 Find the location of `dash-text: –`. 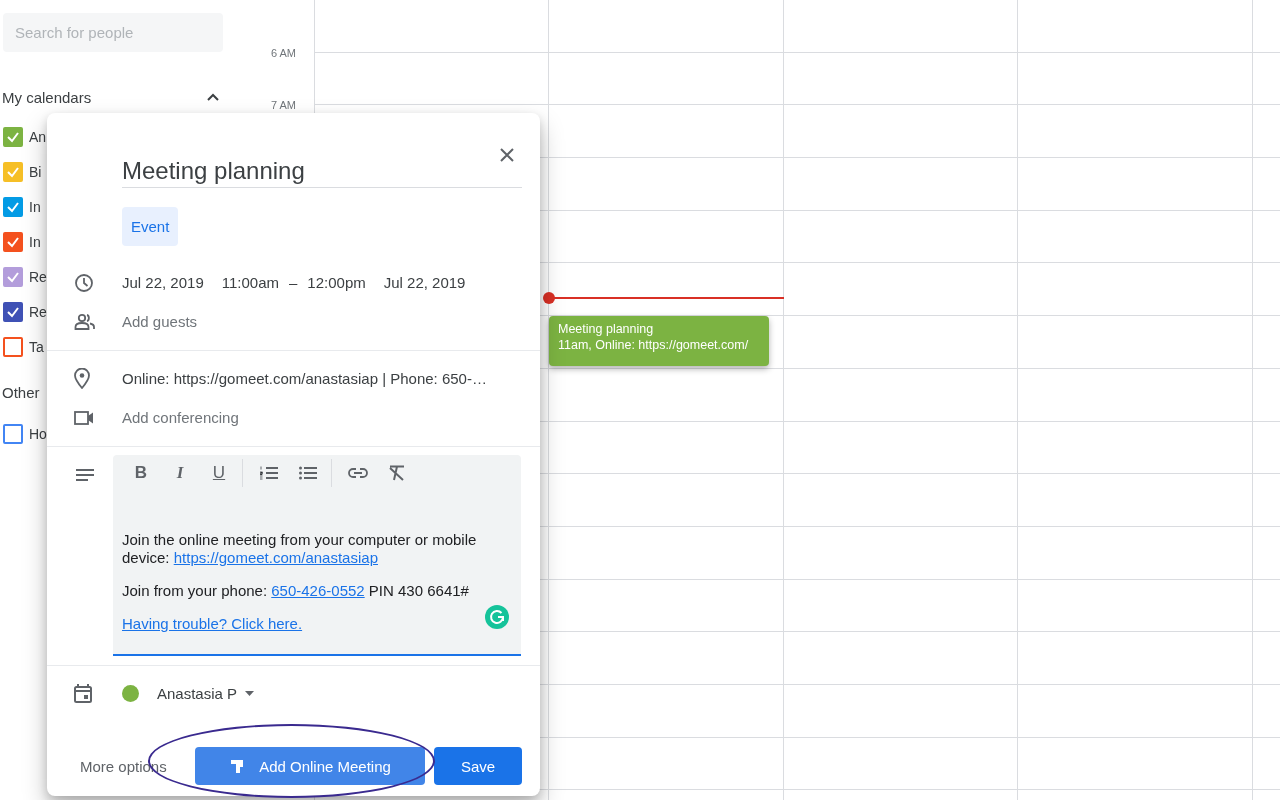

dash-text: – is located at coordinates (293, 282).